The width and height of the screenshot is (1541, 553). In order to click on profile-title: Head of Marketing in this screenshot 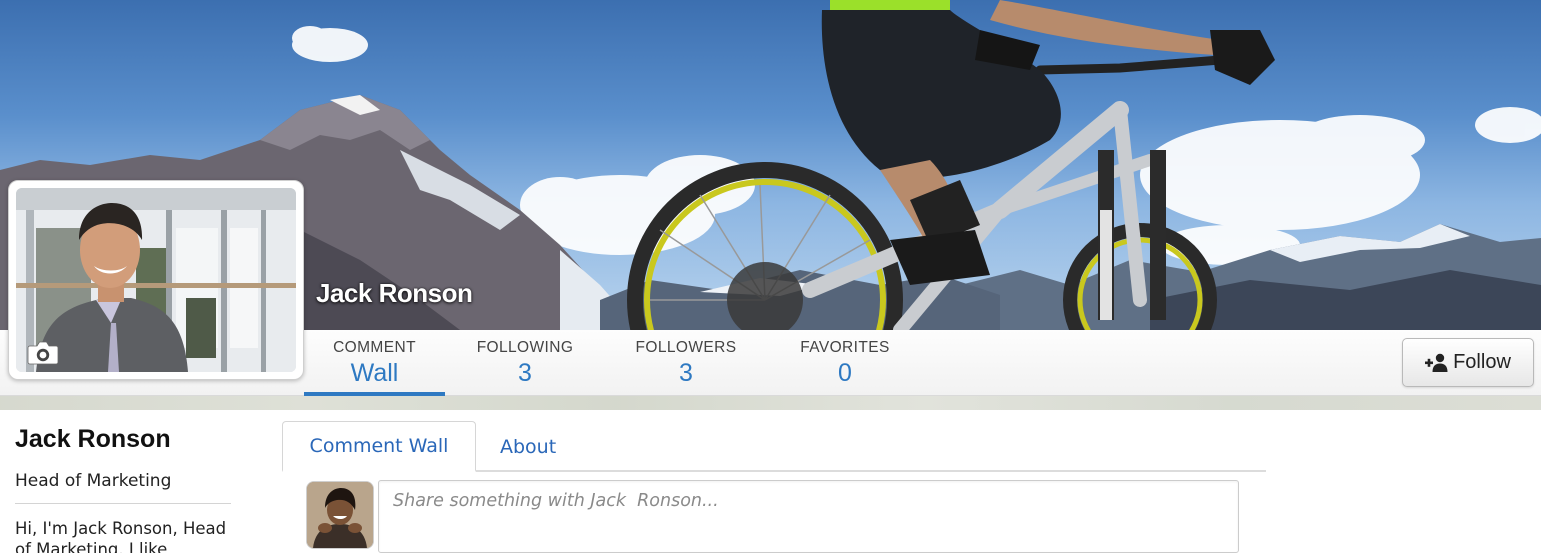, I will do `click(93, 481)`.